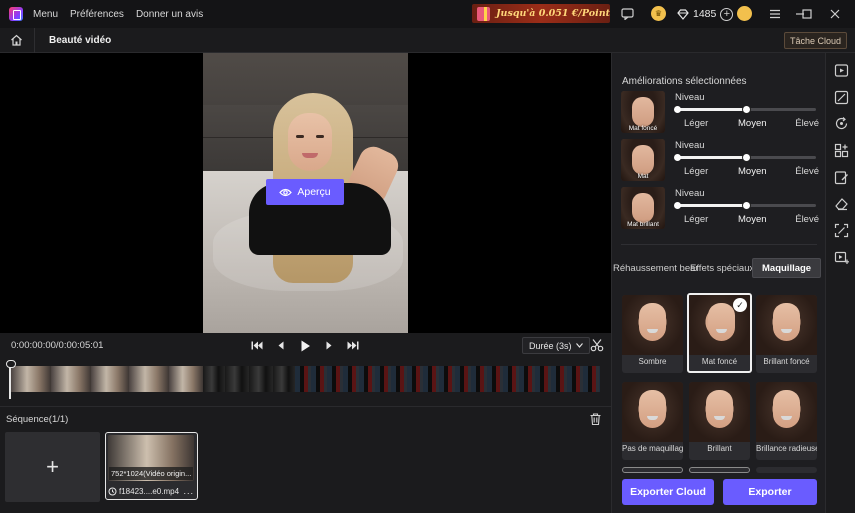 The height and width of the screenshot is (513, 855). Describe the element at coordinates (841, 203) in the screenshot. I see `eraser-icon` at that location.